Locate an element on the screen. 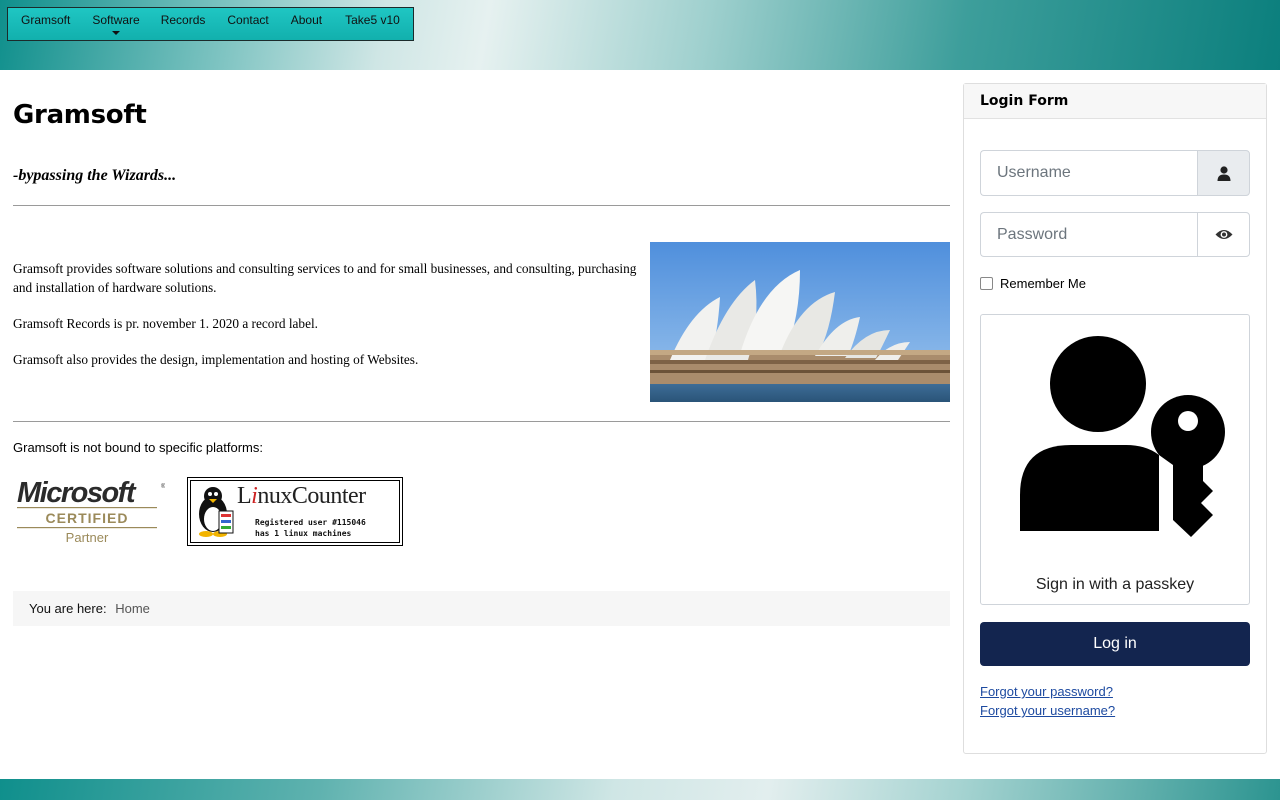  remember-me-checkbox is located at coordinates (986, 283).